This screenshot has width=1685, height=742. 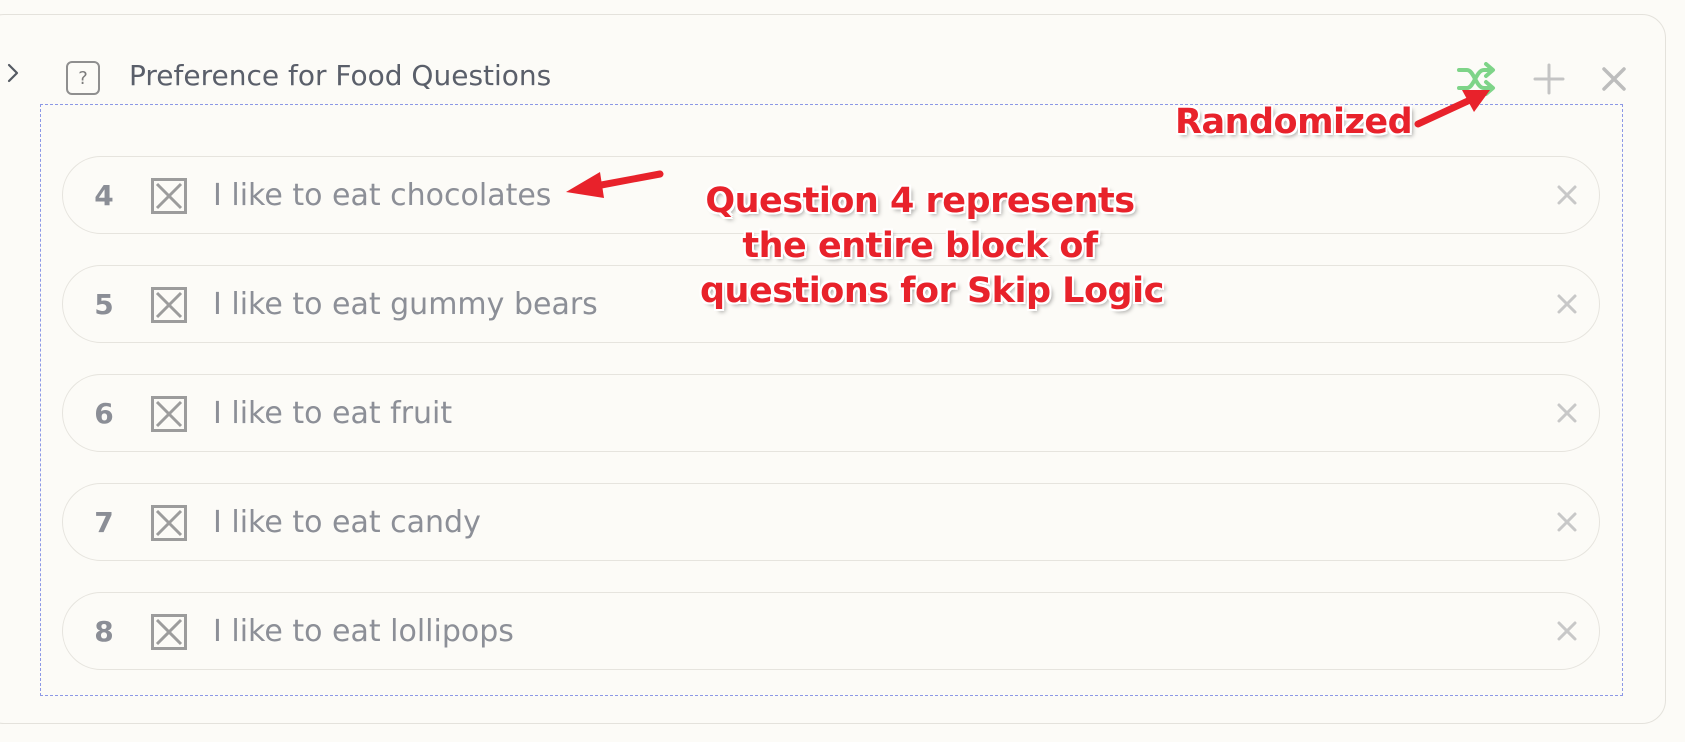 What do you see at coordinates (104, 304) in the screenshot?
I see `question-number: 5` at bounding box center [104, 304].